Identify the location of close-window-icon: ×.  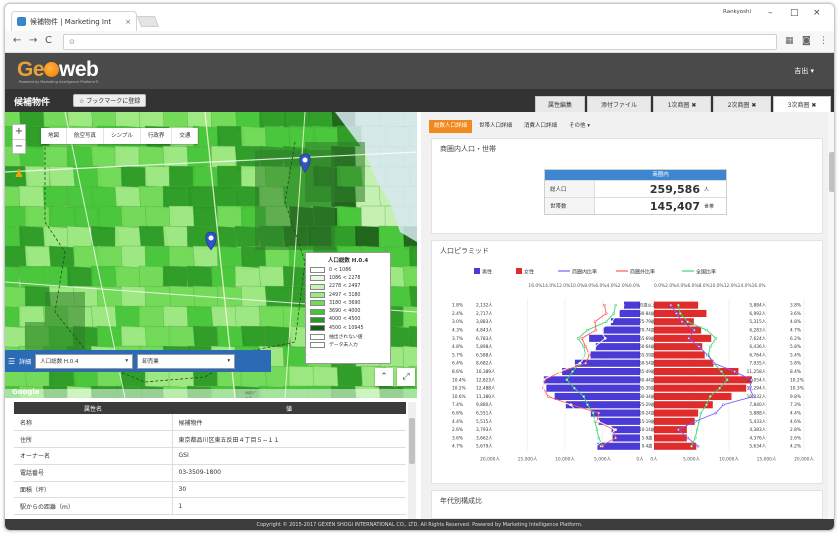
(817, 13).